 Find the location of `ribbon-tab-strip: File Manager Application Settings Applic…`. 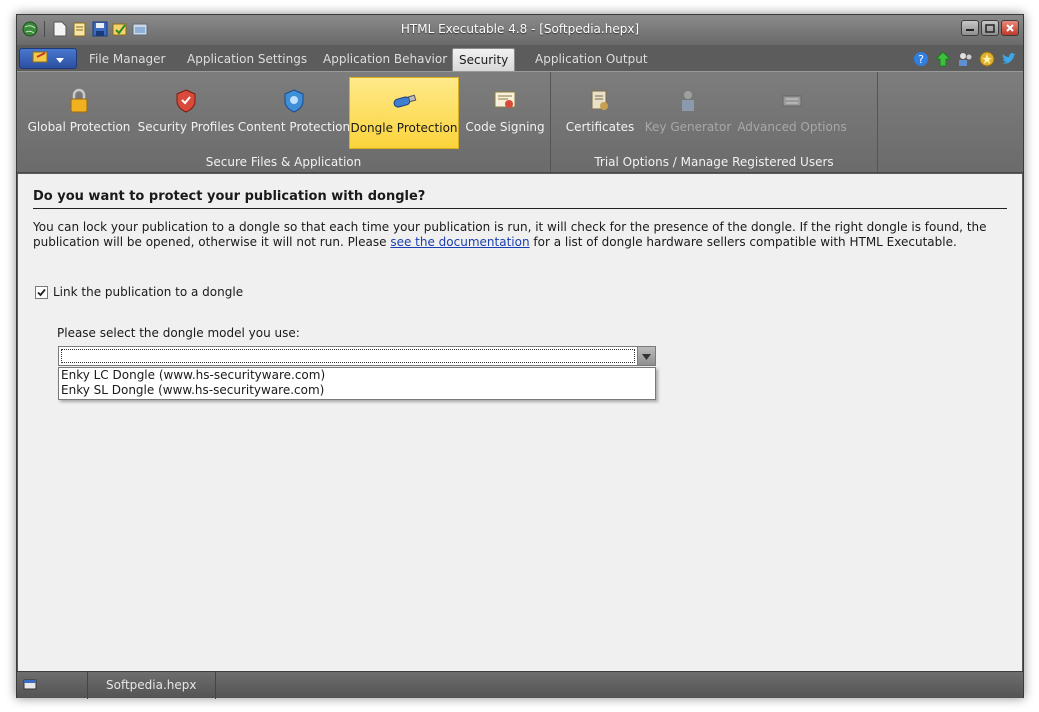

ribbon-tab-strip: File Manager Application Settings Applic… is located at coordinates (520, 58).